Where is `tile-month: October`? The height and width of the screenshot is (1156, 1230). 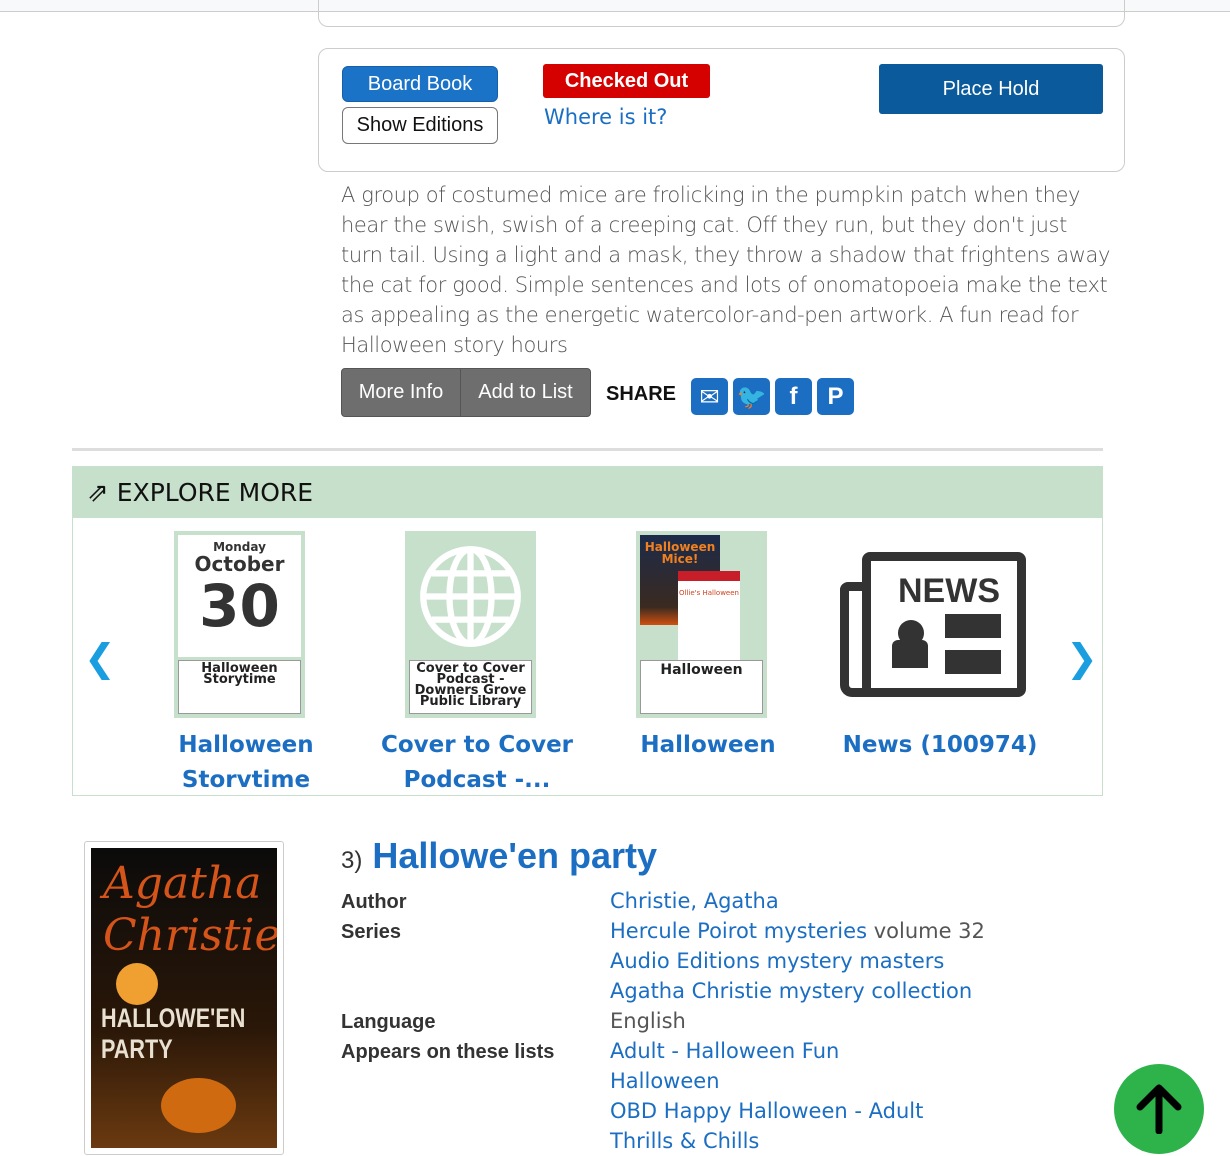
tile-month: October is located at coordinates (239, 564).